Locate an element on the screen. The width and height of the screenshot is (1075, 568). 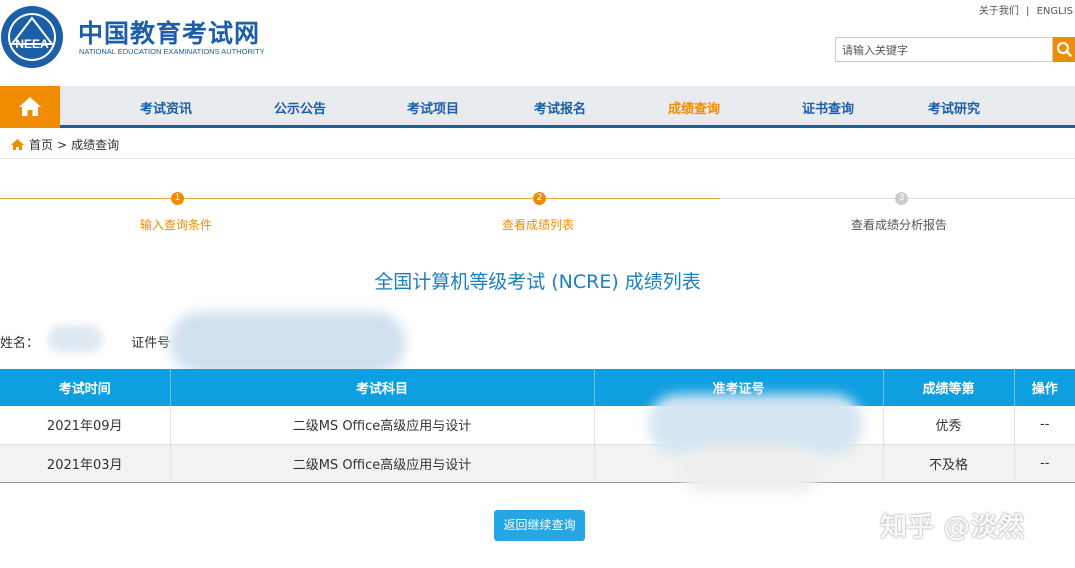
cell-exam-time: 2021年03月 is located at coordinates (85, 463).